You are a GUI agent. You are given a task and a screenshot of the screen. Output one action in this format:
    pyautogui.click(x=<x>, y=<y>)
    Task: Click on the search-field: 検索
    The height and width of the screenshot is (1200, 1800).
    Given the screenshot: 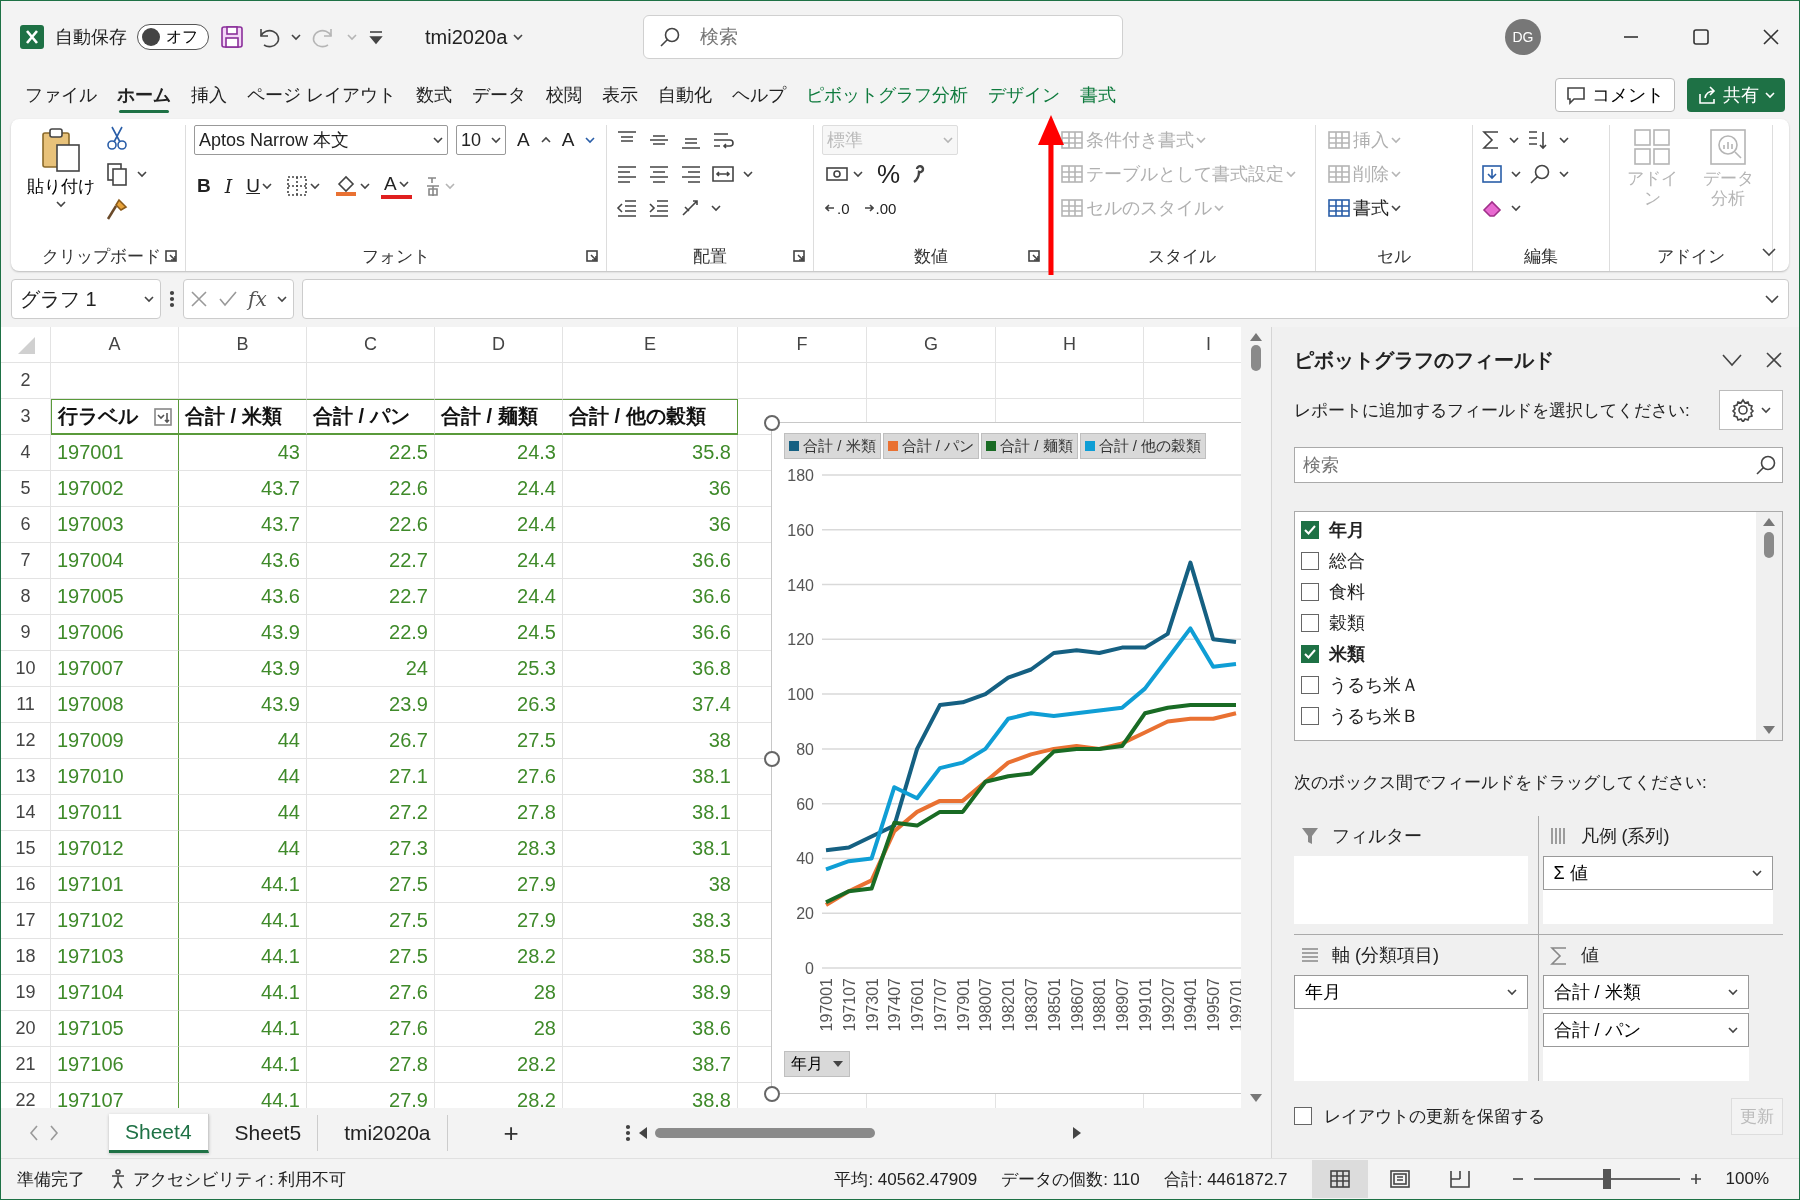 What is the action you would take?
    pyautogui.click(x=883, y=37)
    